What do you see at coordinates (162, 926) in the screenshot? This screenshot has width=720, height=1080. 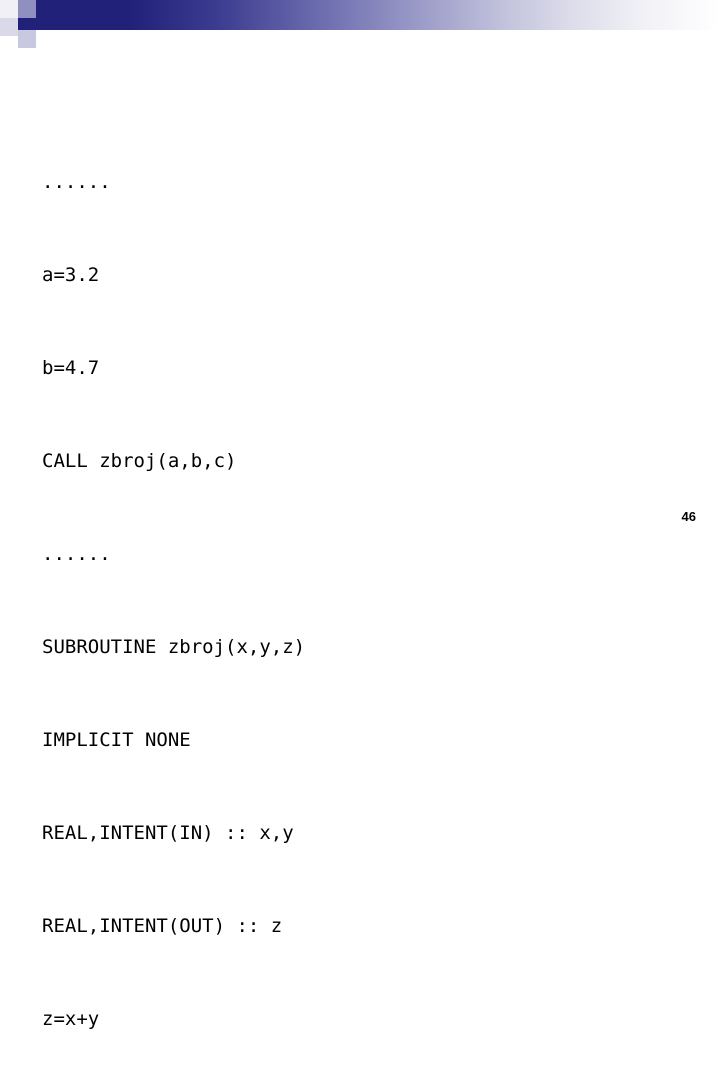 I see `code-line: REAL,INTENT(OUT) :: z` at bounding box center [162, 926].